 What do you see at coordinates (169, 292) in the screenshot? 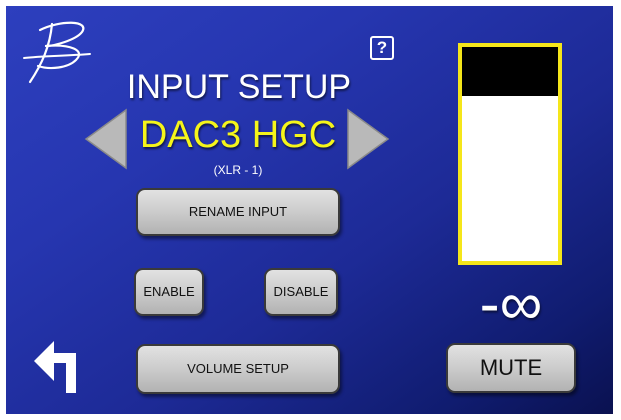
I see `enable-button: ENABLE` at bounding box center [169, 292].